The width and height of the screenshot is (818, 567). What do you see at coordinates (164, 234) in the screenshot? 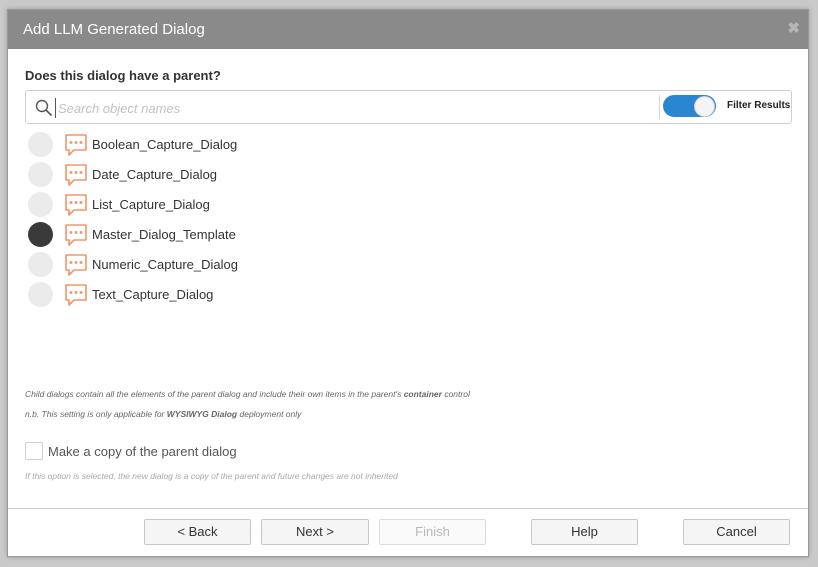
I see `list-item-label: Master_Dialog_Template` at bounding box center [164, 234].